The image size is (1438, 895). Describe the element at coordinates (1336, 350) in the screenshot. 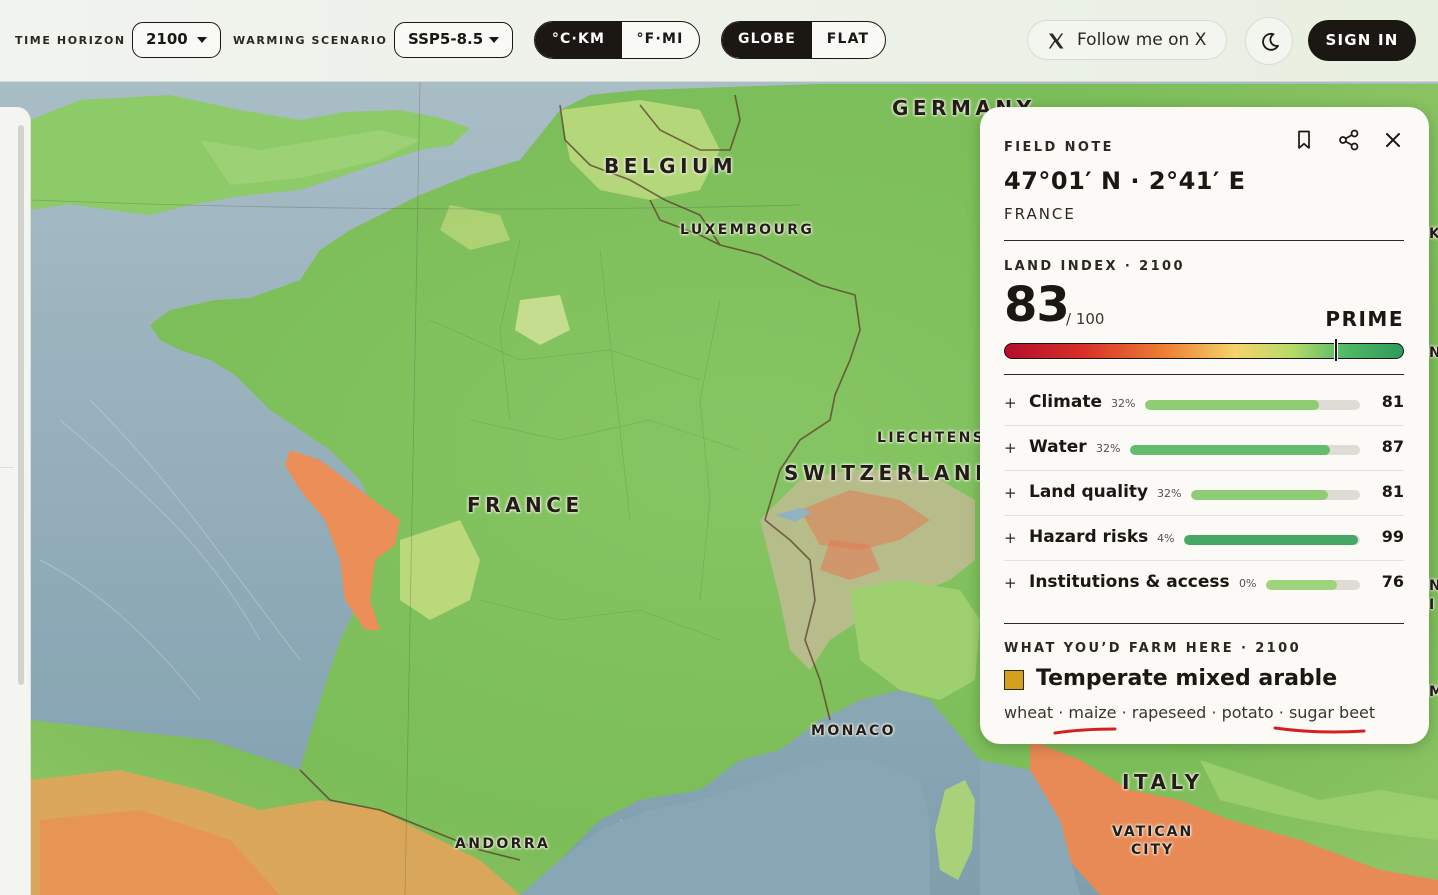

I see `land-index-marker` at that location.